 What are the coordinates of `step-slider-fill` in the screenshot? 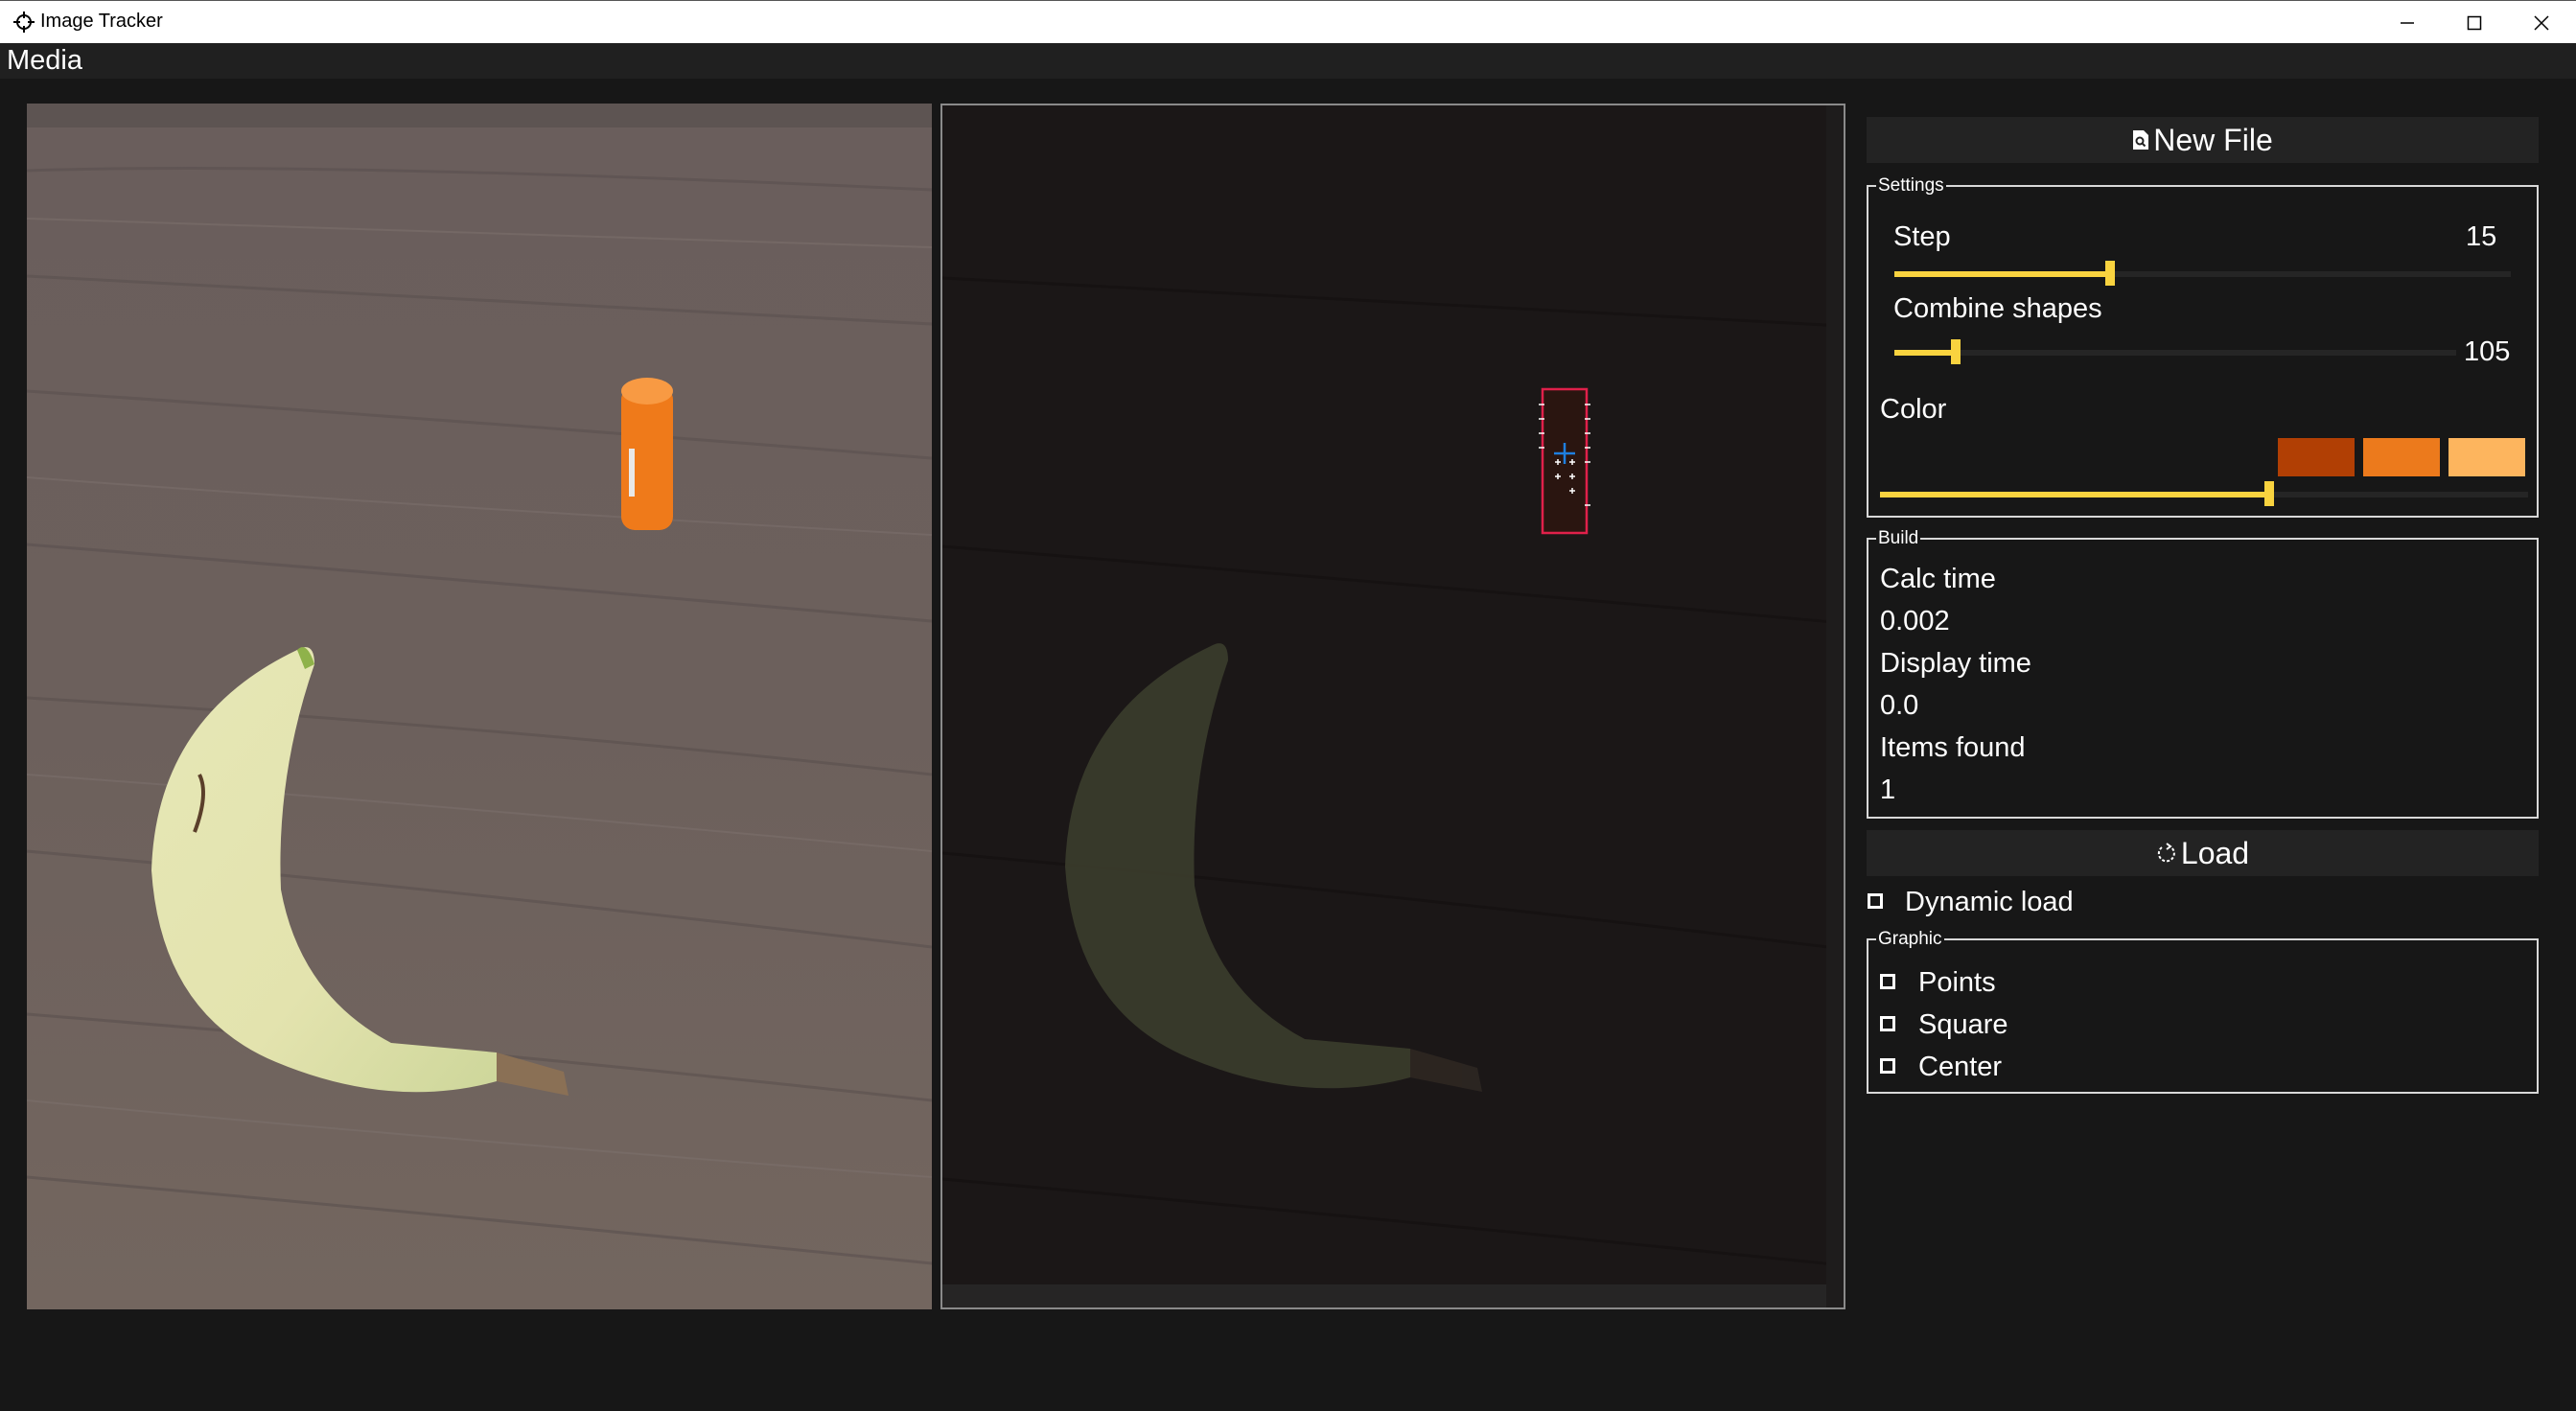 It's located at (2003, 274).